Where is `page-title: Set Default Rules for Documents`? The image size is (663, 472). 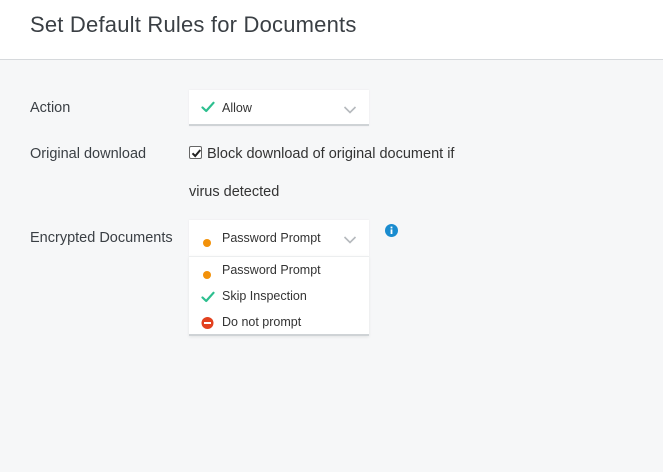
page-title: Set Default Rules for Documents is located at coordinates (193, 24).